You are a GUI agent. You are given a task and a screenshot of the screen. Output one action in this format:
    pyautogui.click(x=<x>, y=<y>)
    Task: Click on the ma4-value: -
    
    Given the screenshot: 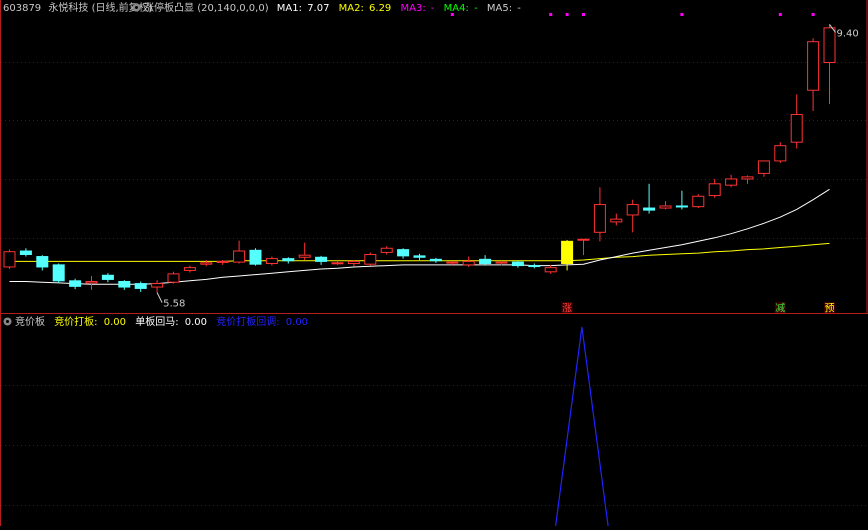 What is the action you would take?
    pyautogui.click(x=476, y=8)
    